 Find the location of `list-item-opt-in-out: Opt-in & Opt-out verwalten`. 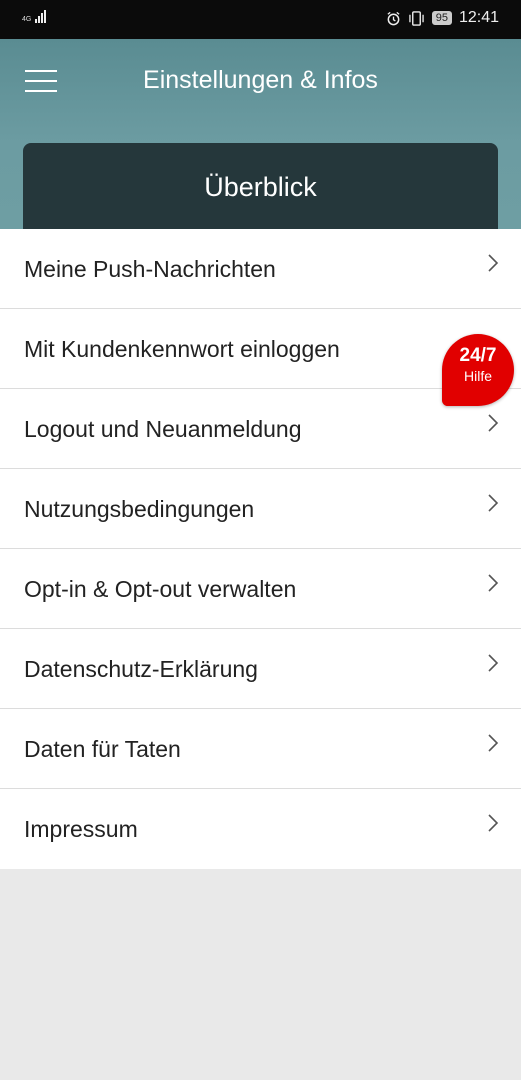

list-item-opt-in-out: Opt-in & Opt-out verwalten is located at coordinates (260, 589).